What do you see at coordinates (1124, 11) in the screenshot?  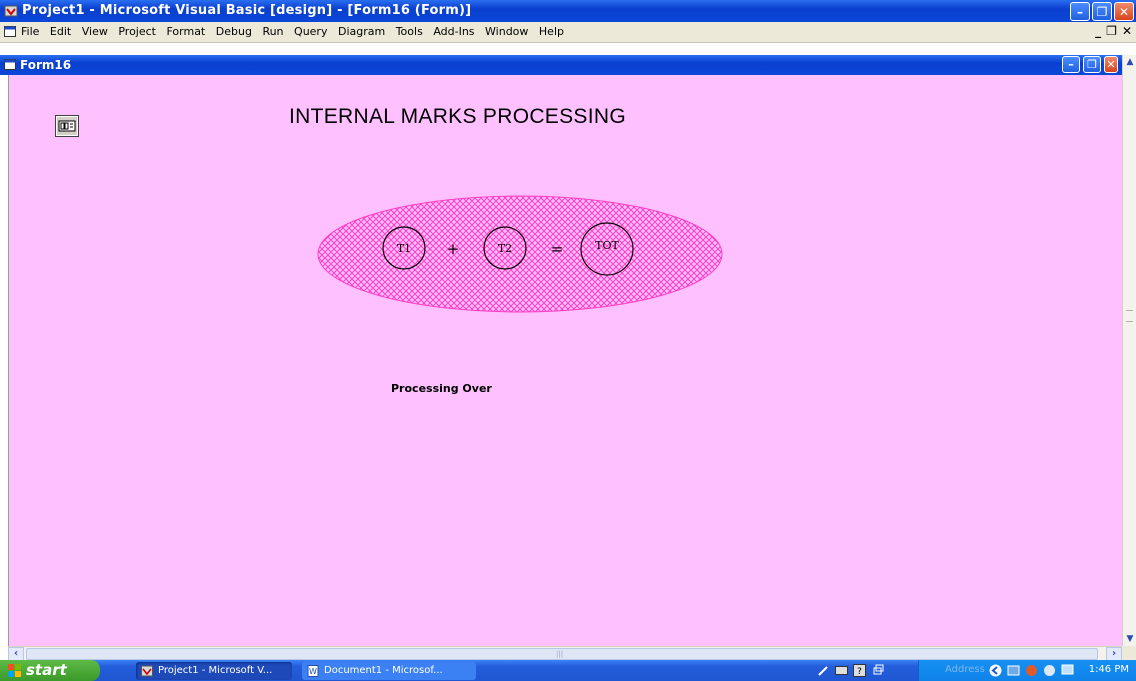 I see `close-button: ✕` at bounding box center [1124, 11].